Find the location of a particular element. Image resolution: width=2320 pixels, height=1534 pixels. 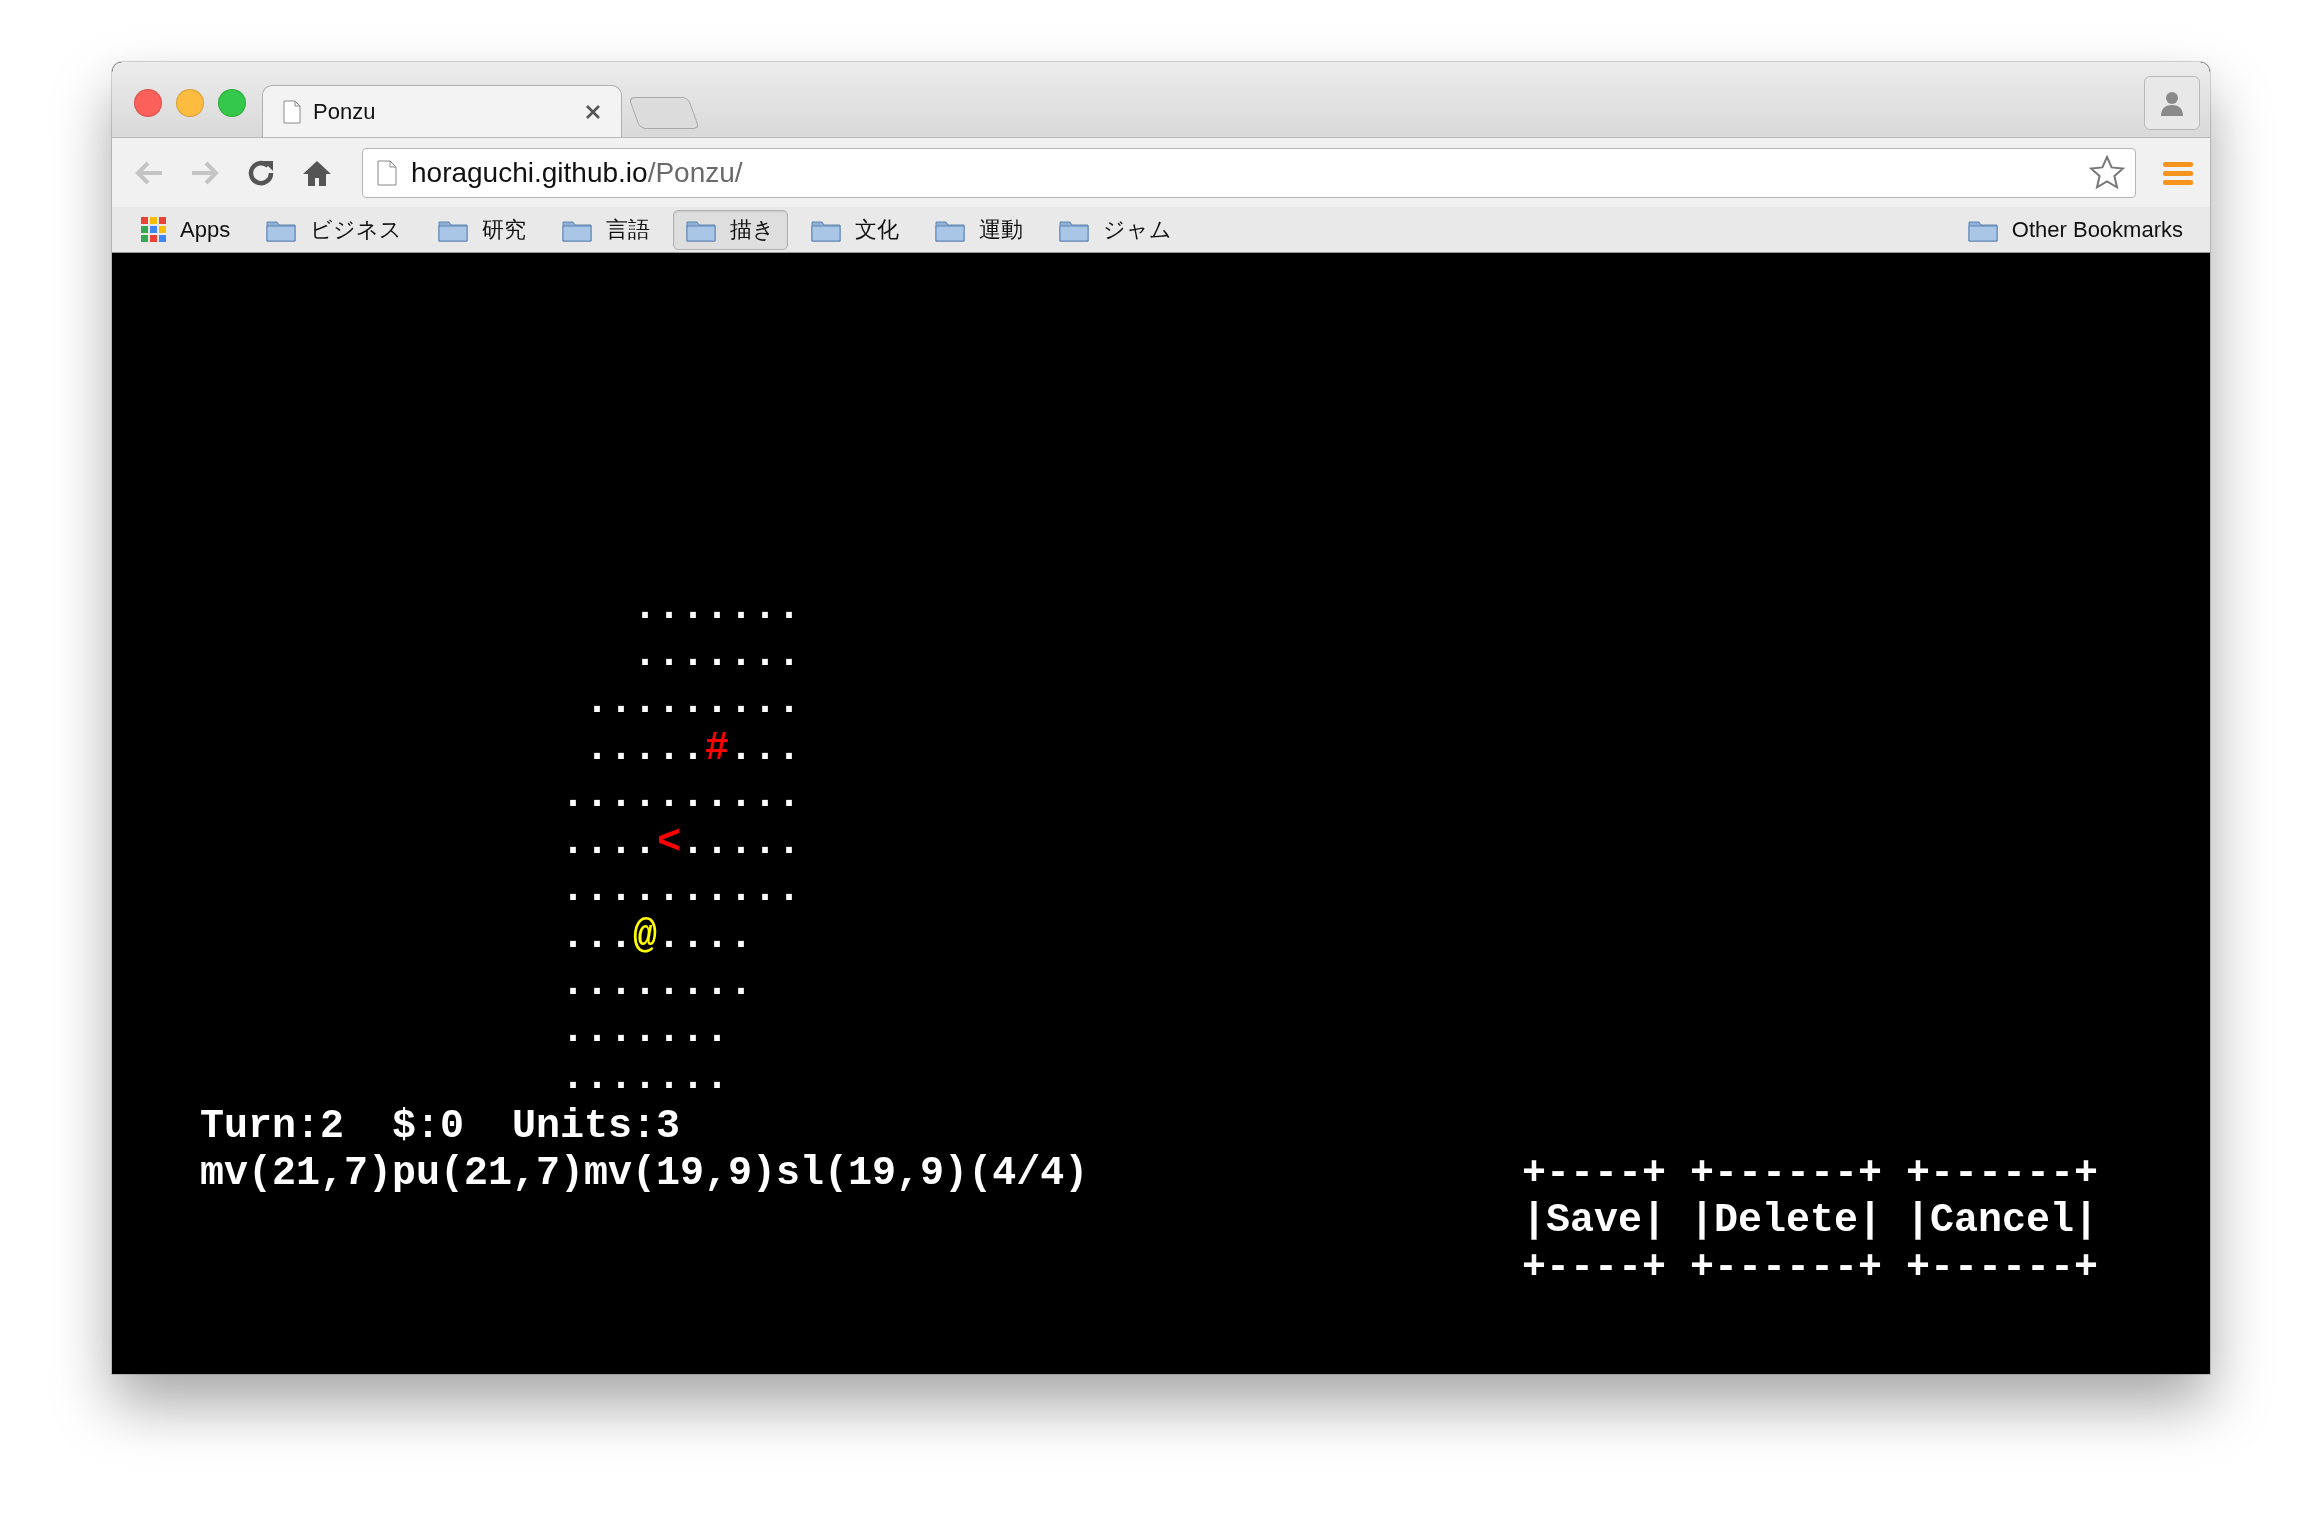

bookmark-item: 文化 is located at coordinates (855, 229).